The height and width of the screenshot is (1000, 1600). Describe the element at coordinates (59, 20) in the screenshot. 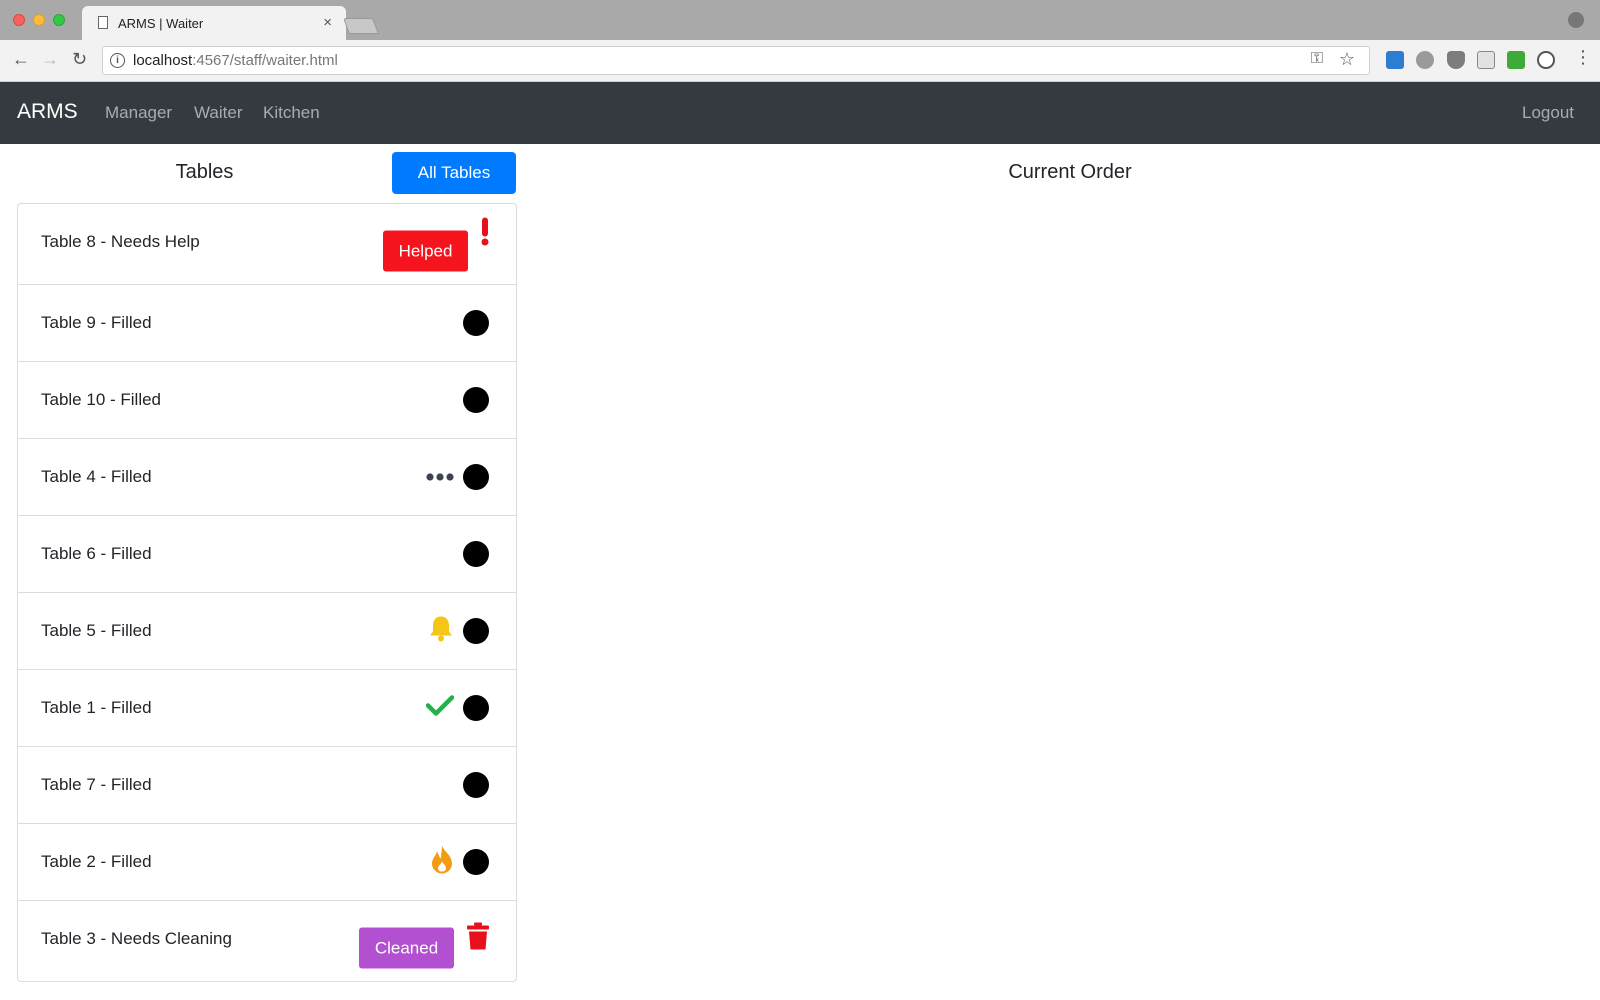

I see `window-zoom-button` at that location.